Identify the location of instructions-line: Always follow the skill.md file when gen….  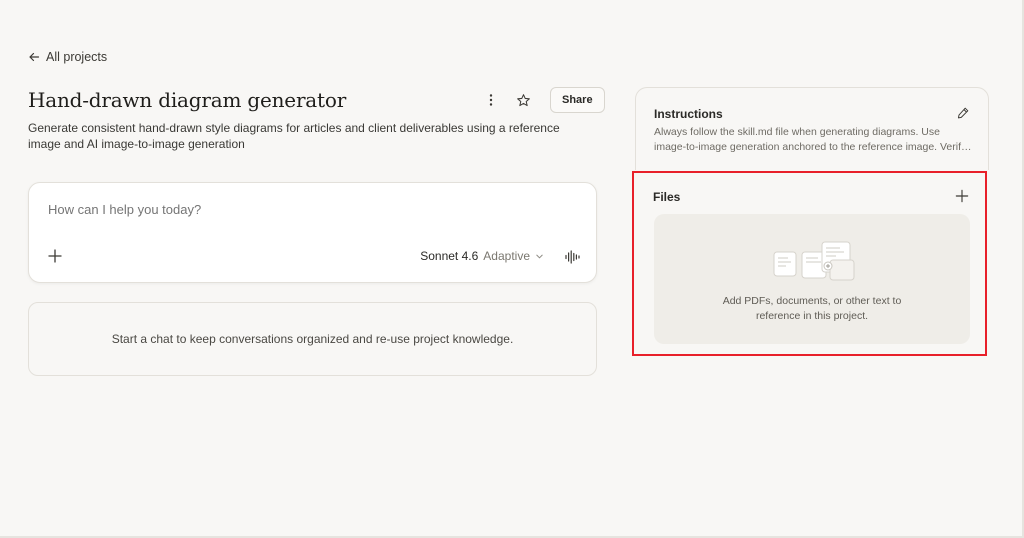
(797, 132).